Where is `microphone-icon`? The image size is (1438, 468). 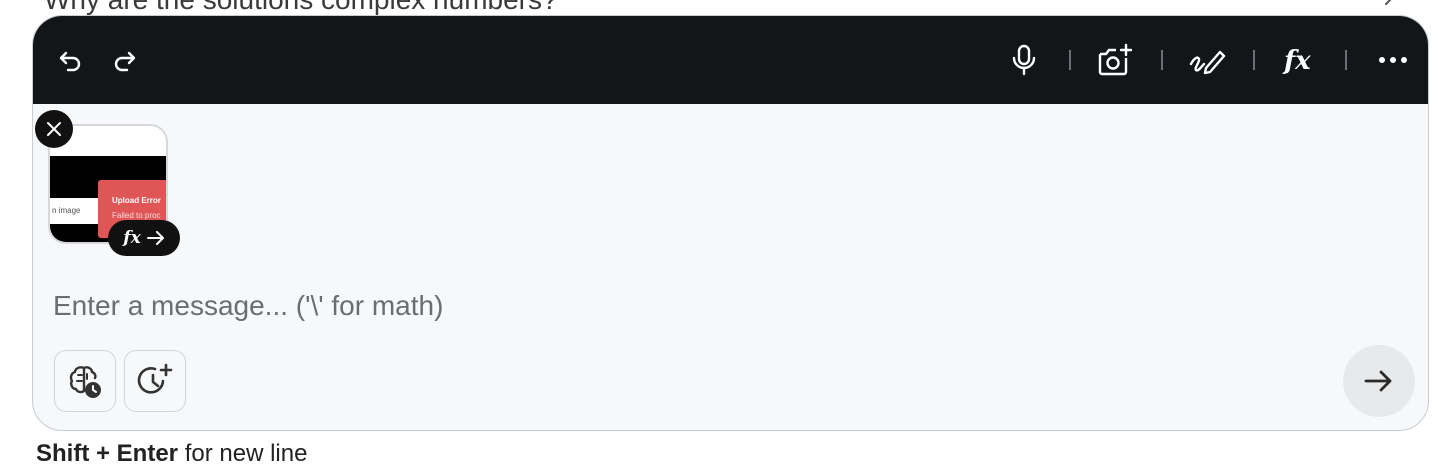
microphone-icon is located at coordinates (1024, 60).